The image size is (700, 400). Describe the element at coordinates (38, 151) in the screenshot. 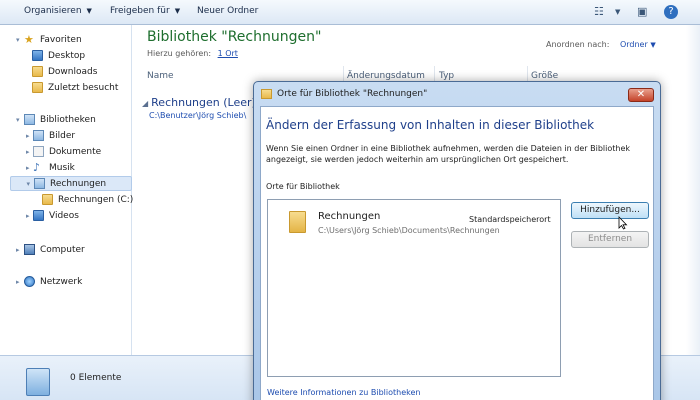

I see `documents-icon` at that location.